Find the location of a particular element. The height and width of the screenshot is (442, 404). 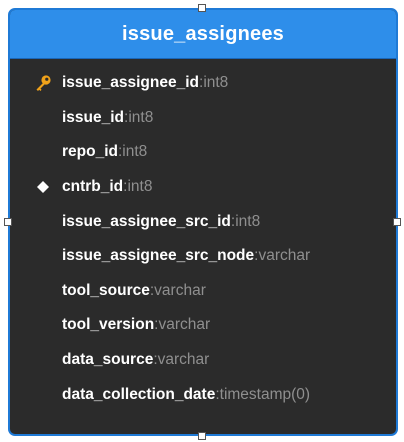

resize-handle-right is located at coordinates (397, 222).